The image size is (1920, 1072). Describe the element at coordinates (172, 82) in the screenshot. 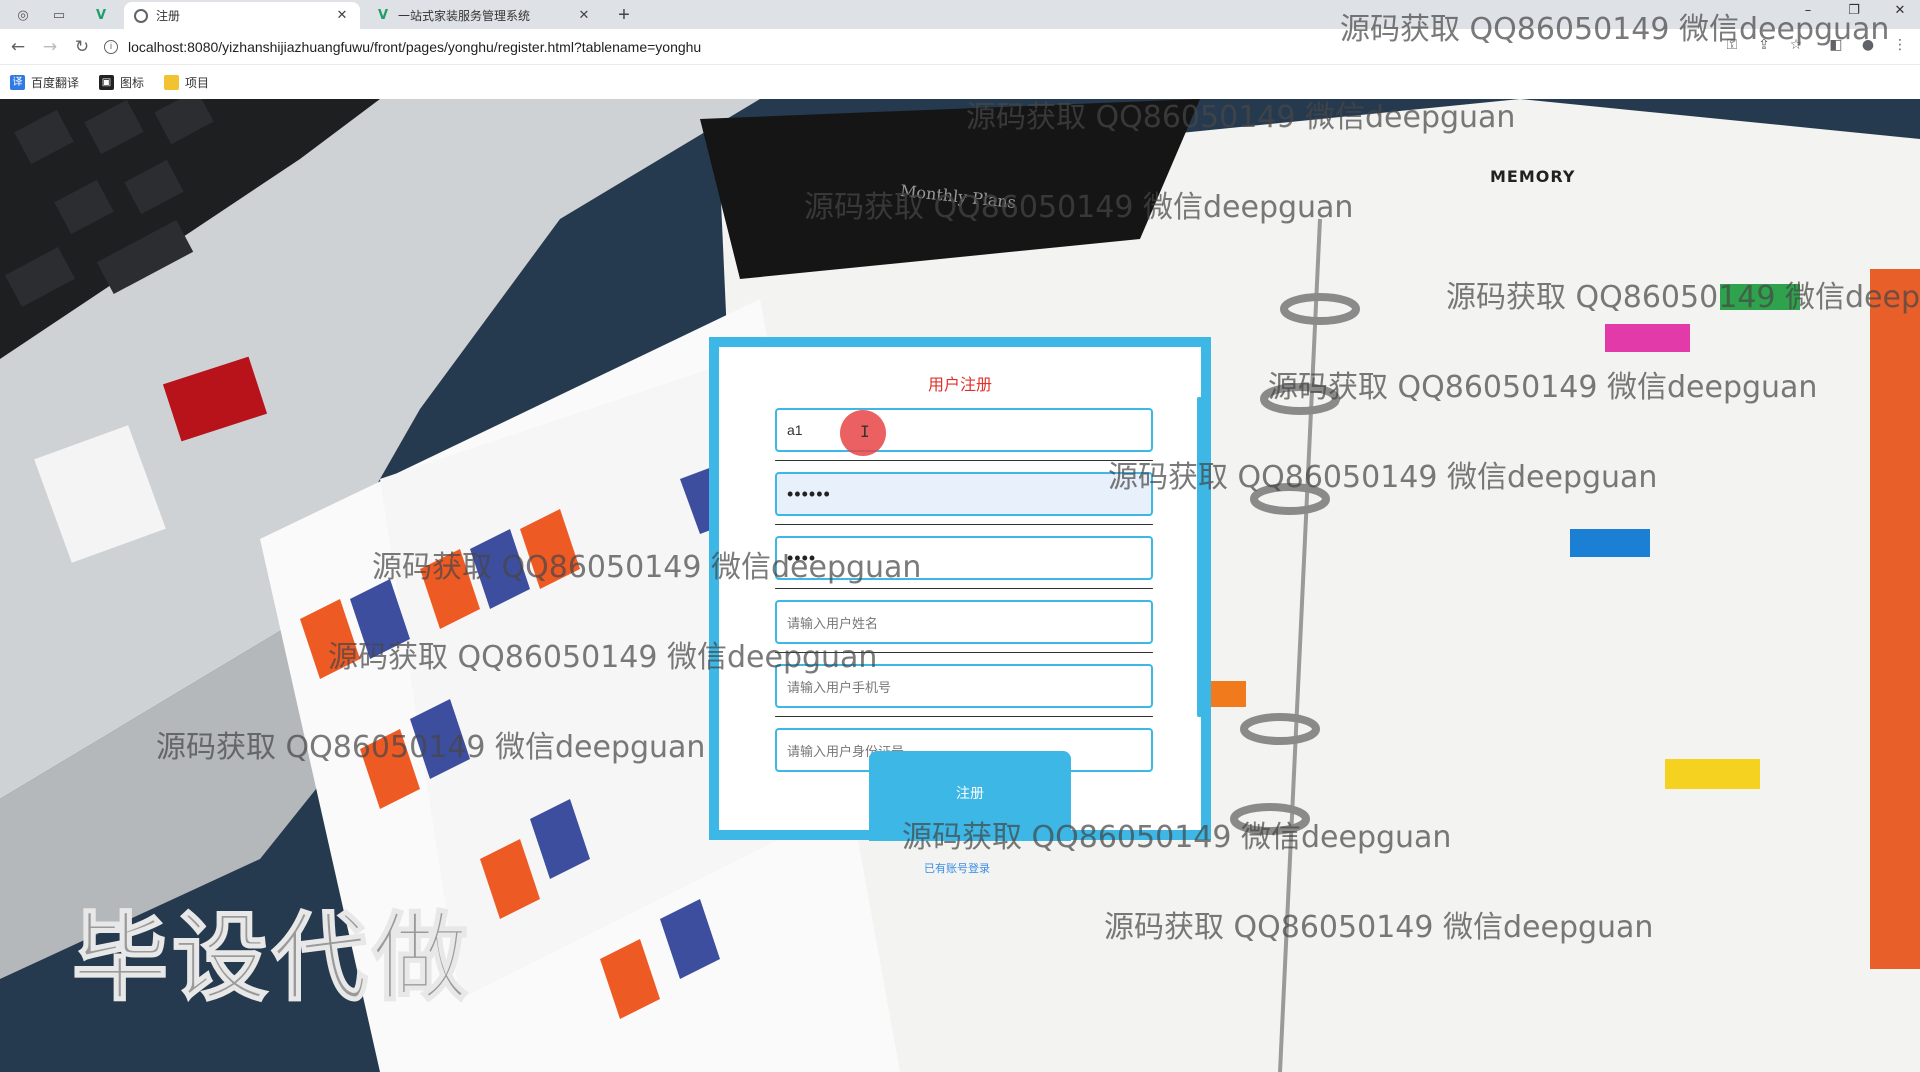

I see `folder-icon` at that location.